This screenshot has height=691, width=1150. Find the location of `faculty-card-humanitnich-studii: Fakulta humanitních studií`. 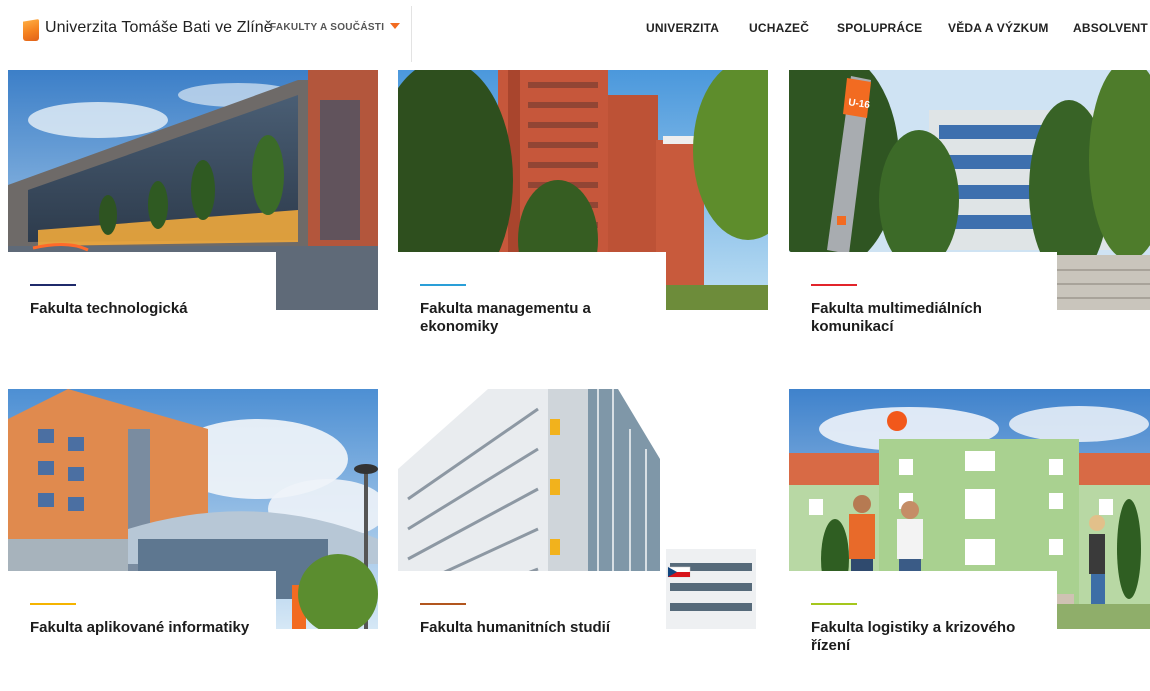

faculty-card-humanitnich-studii: Fakulta humanitních studií is located at coordinates (583, 540).